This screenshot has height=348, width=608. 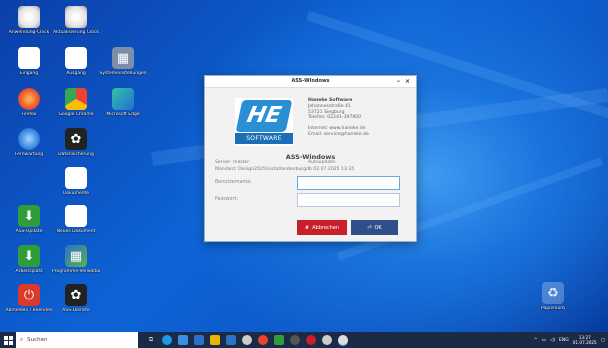 What do you see at coordinates (279, 340) in the screenshot?
I see `update-taskbar-icon` at bounding box center [279, 340].